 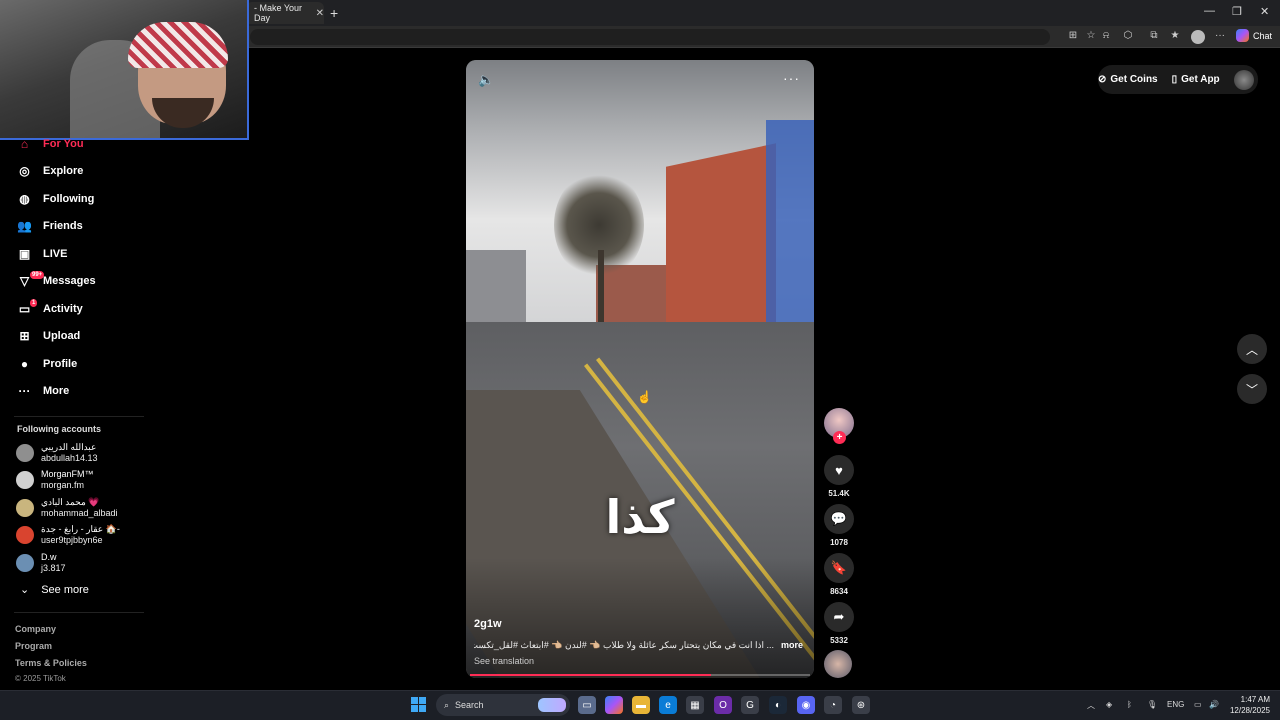 I want to click on music-disc-icon, so click(x=838, y=664).